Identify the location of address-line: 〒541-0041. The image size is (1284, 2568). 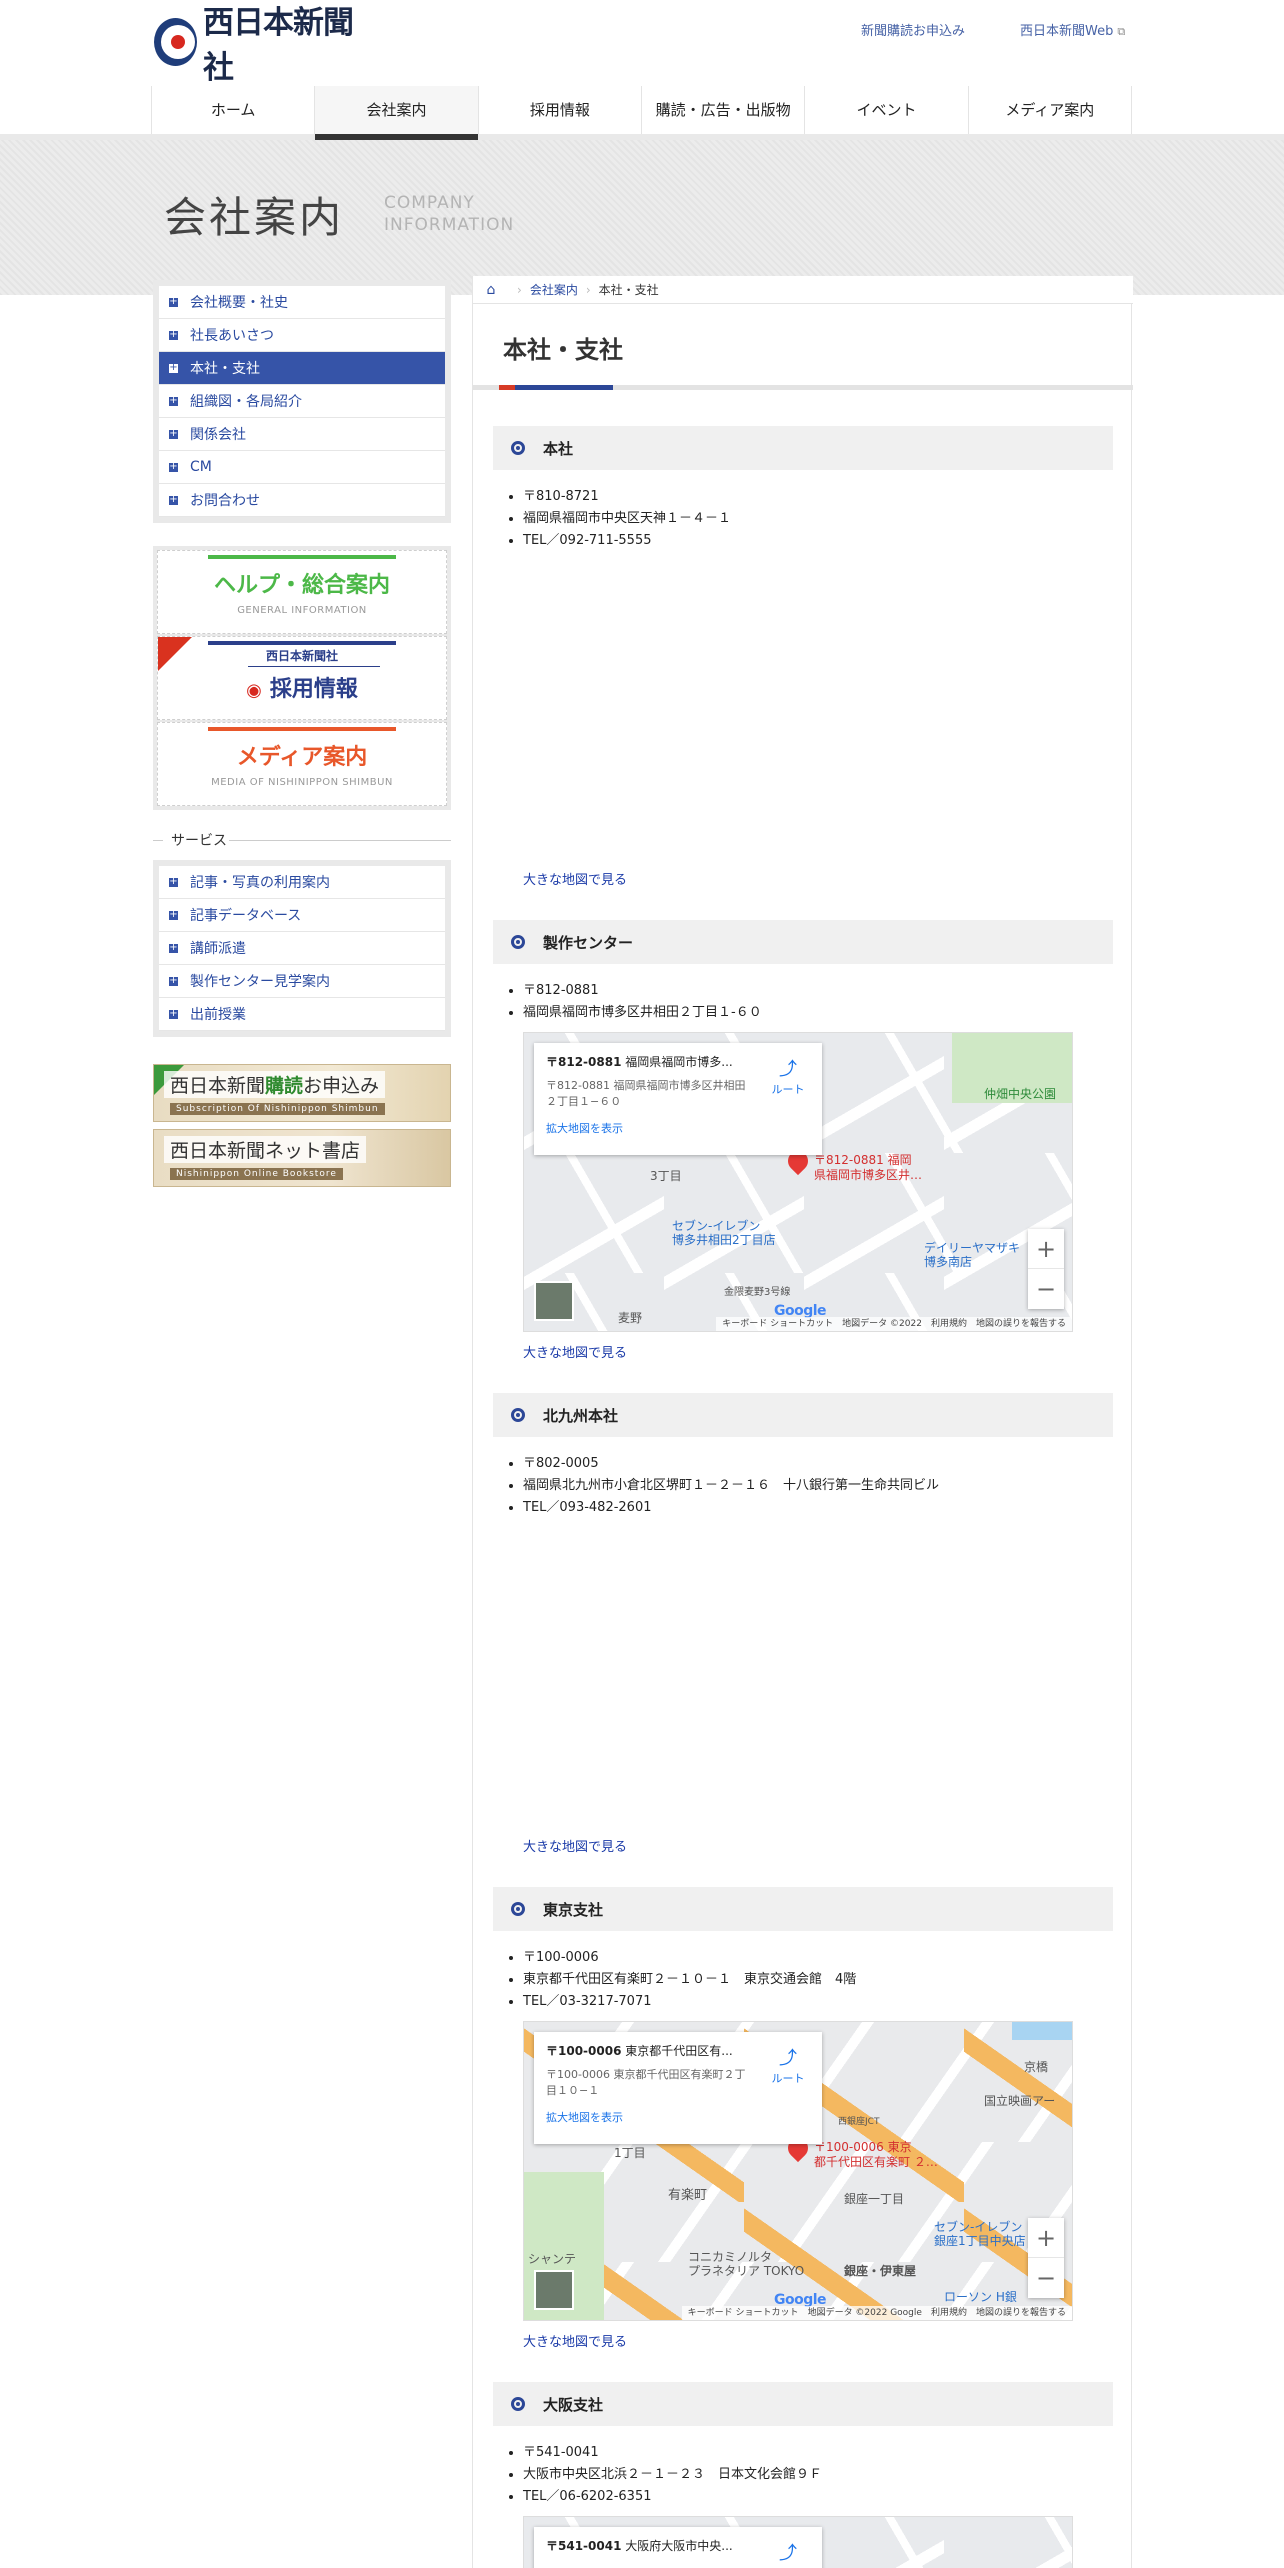
(672, 2453).